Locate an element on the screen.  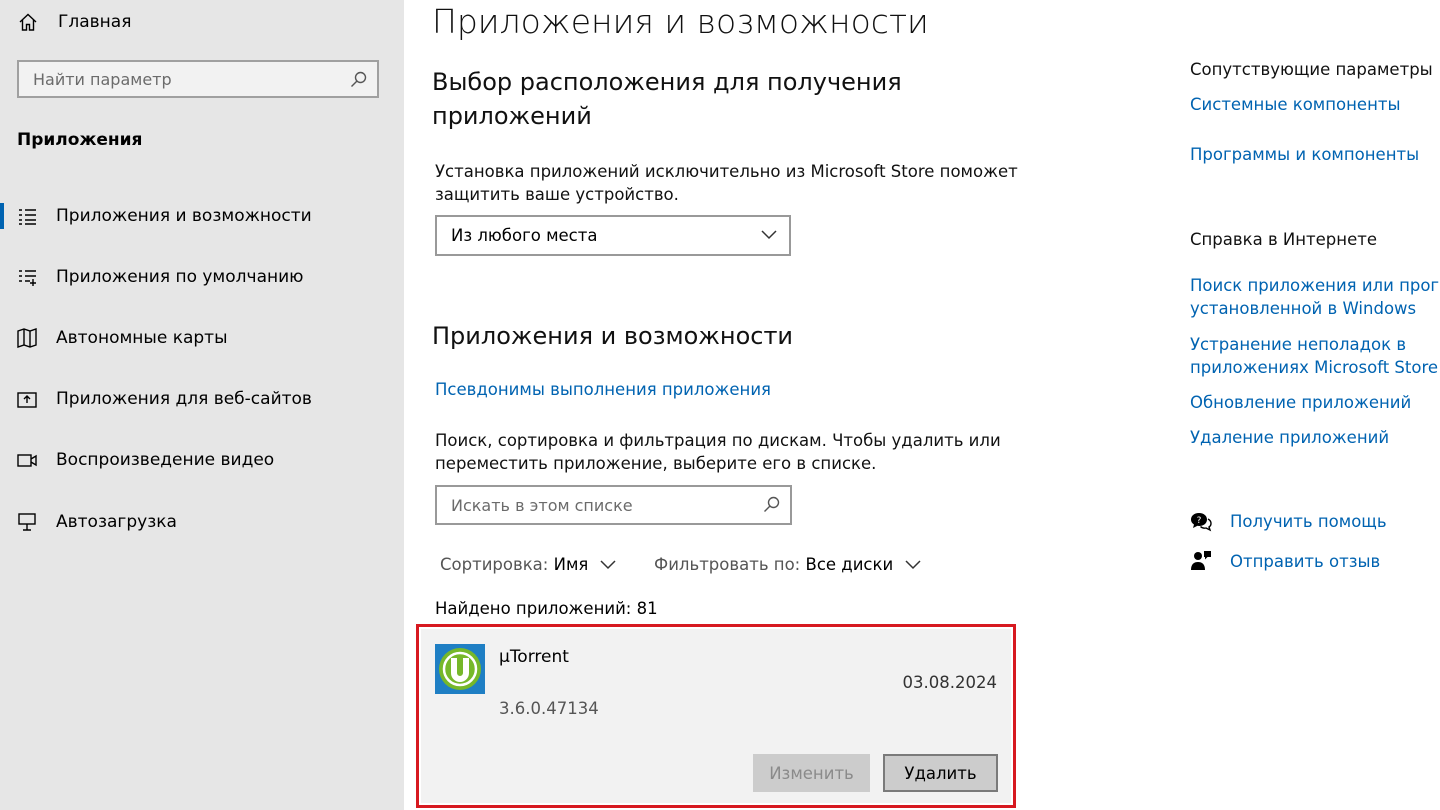
sidebar-item-web-apps: Приложения для веб-сайтов is located at coordinates (202, 399).